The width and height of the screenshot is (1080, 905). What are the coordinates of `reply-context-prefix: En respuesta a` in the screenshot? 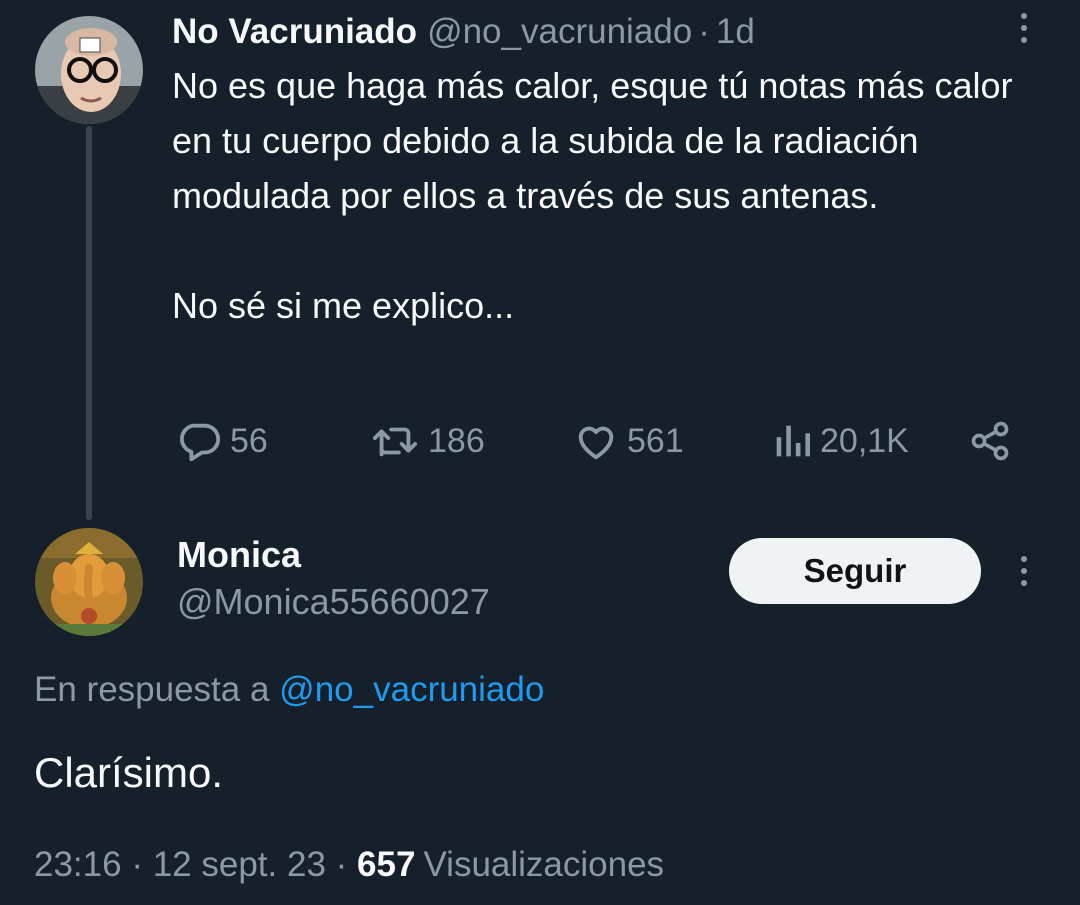 It's located at (152, 689).